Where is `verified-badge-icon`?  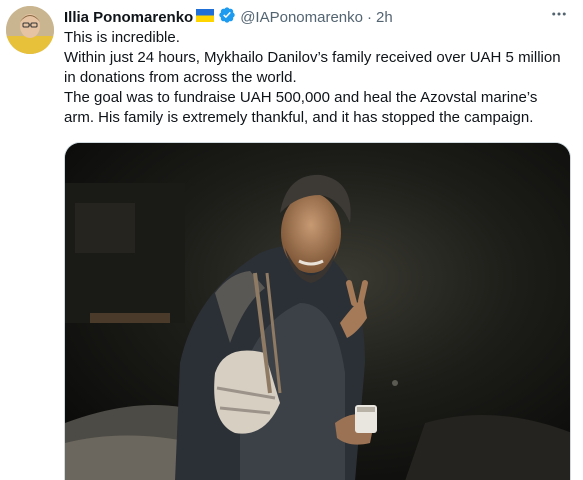
verified-badge-icon is located at coordinates (227, 17).